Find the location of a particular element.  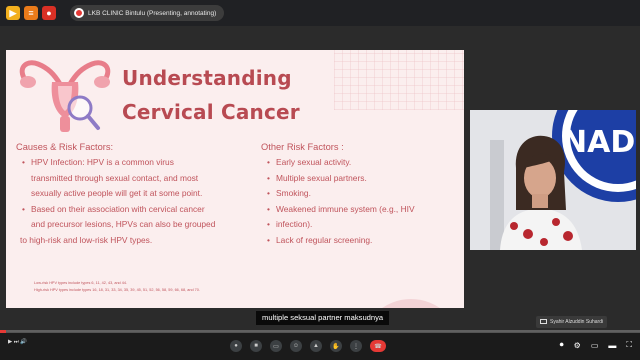

present-icon: ▲ is located at coordinates (316, 346).